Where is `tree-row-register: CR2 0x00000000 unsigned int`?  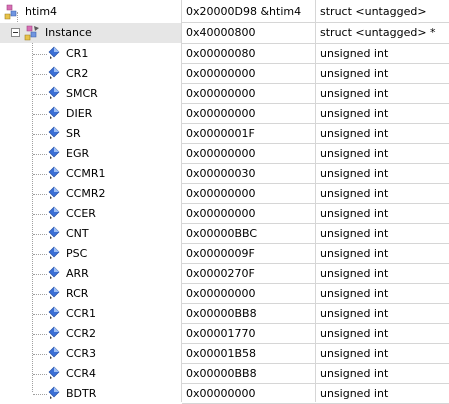
tree-row-register: CR2 0x00000000 unsigned int is located at coordinates (224, 74).